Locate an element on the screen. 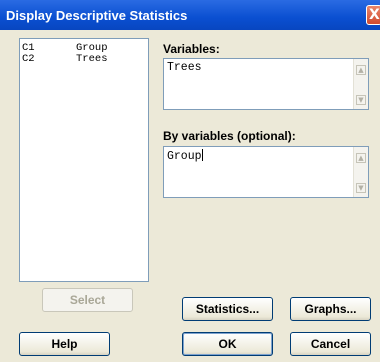 The height and width of the screenshot is (362, 380). close-icon: X is located at coordinates (374, 15).